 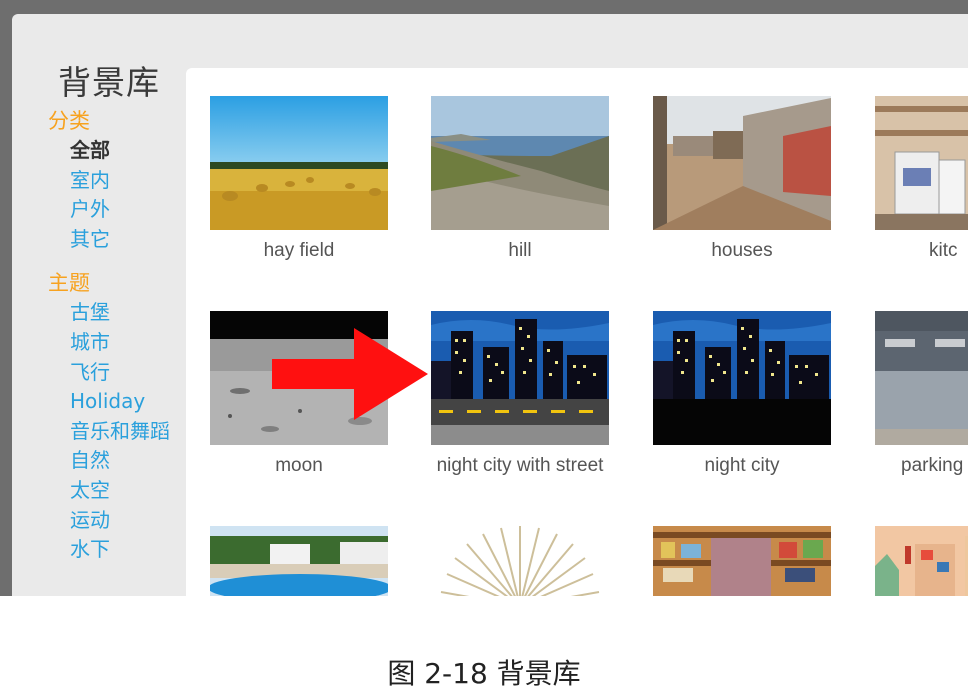 What do you see at coordinates (115, 313) in the screenshot?
I see `sidebar-item-castle: 古堡` at bounding box center [115, 313].